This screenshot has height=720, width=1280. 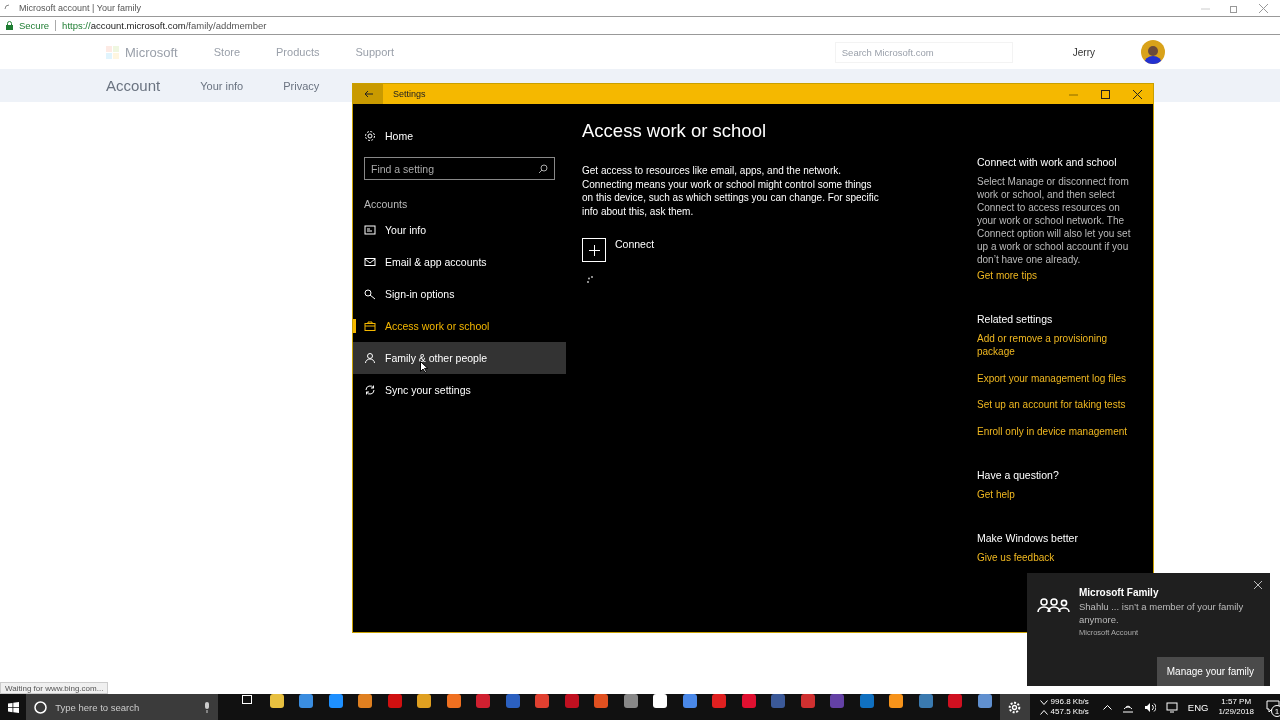 What do you see at coordinates (1083, 52) in the screenshot?
I see `user-name: Jerry` at bounding box center [1083, 52].